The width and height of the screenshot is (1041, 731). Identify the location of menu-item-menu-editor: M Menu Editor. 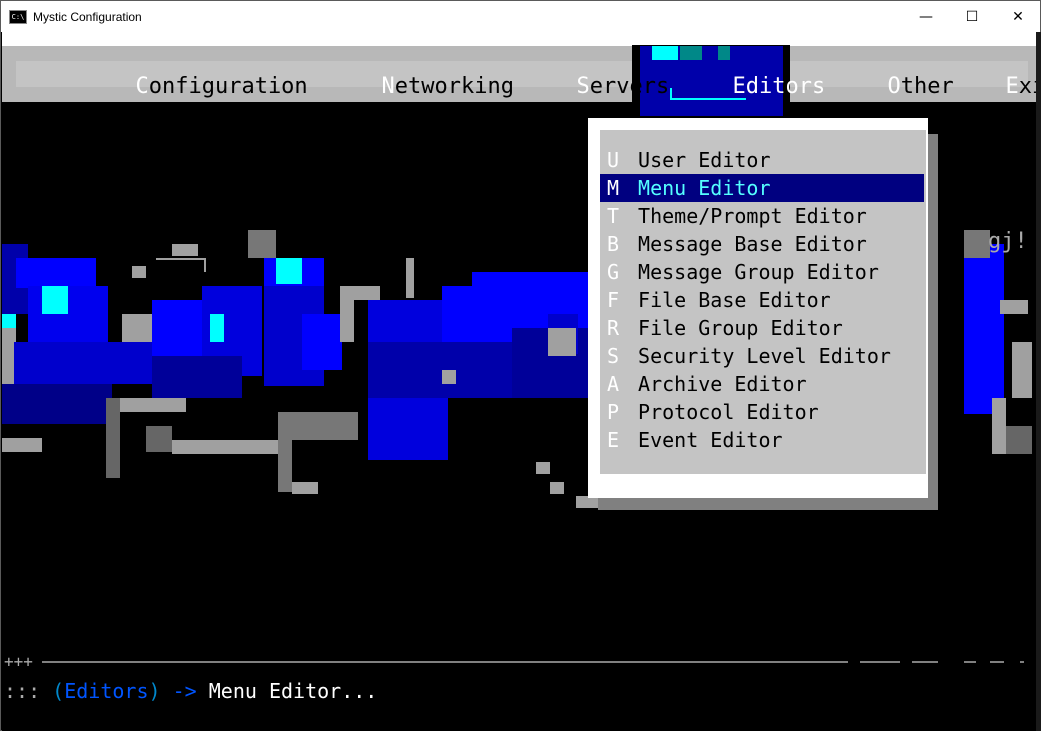
(762, 188).